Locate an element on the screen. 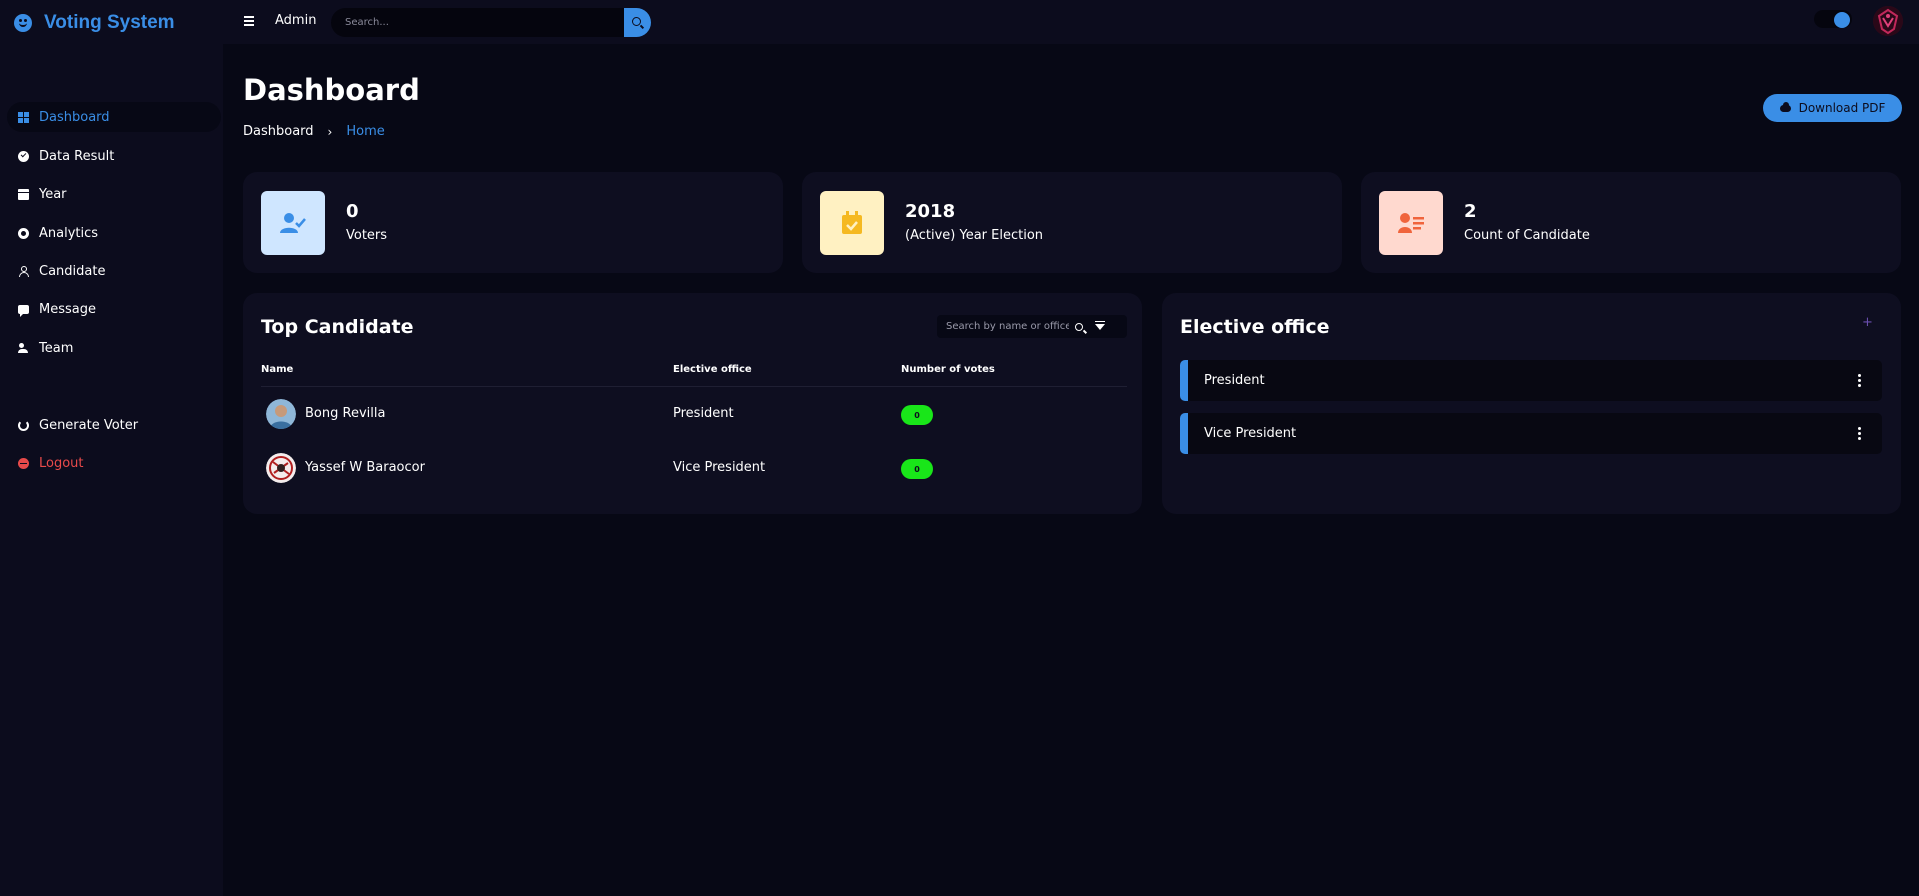 Image resolution: width=1919 pixels, height=896 pixels. stat-value: 2018 is located at coordinates (930, 211).